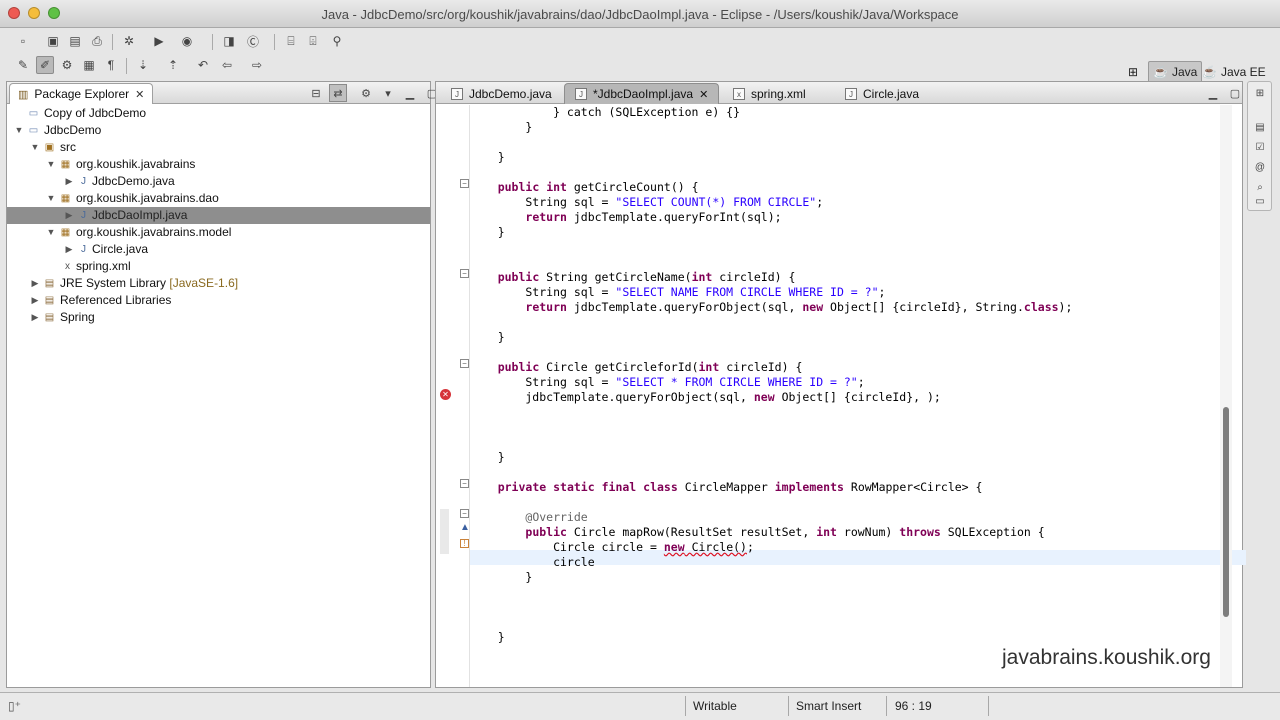  Describe the element at coordinates (313, 41) in the screenshot. I see `open-folder-icon: ⌹` at that location.